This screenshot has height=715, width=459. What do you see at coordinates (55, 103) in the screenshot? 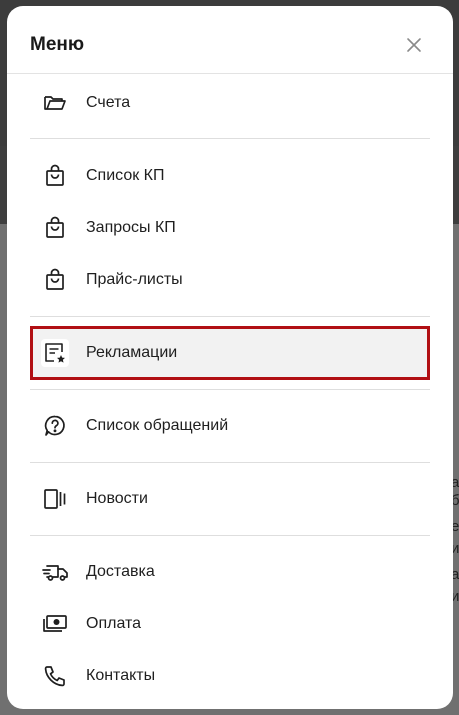
I see `folder-icon` at bounding box center [55, 103].